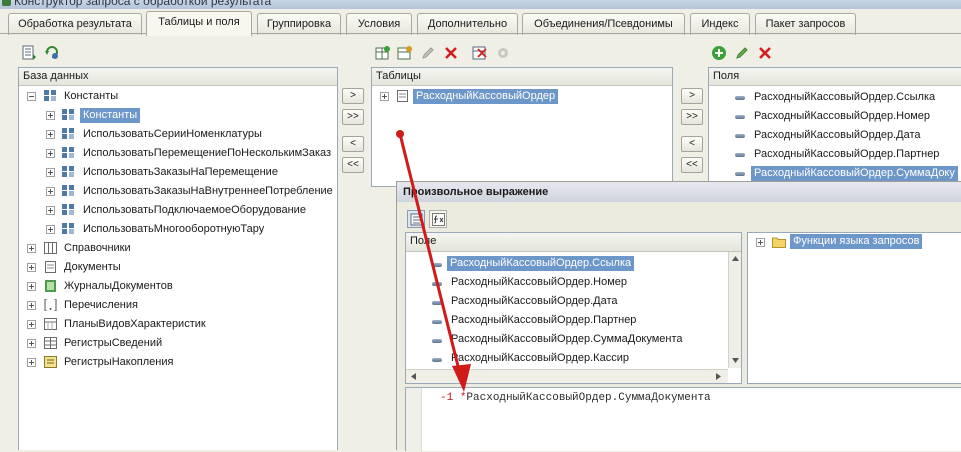 Image resolution: width=961 pixels, height=452 pixels. What do you see at coordinates (428, 53) in the screenshot?
I see `edit-icon` at bounding box center [428, 53].